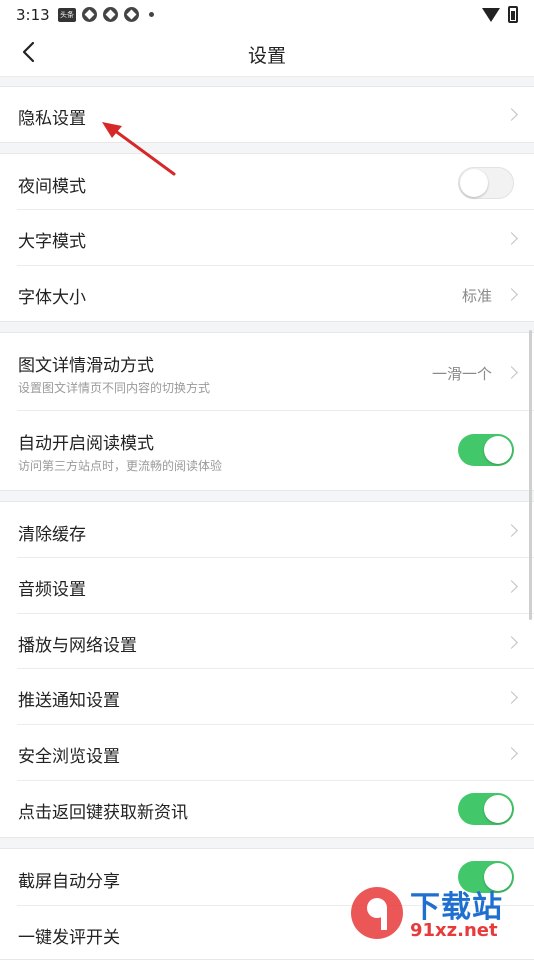  I want to click on setting-row-swipe-mode: 图文详情滑动方式 设置图文详情页不同内容的切换方式 一滑一个, so click(267, 372).